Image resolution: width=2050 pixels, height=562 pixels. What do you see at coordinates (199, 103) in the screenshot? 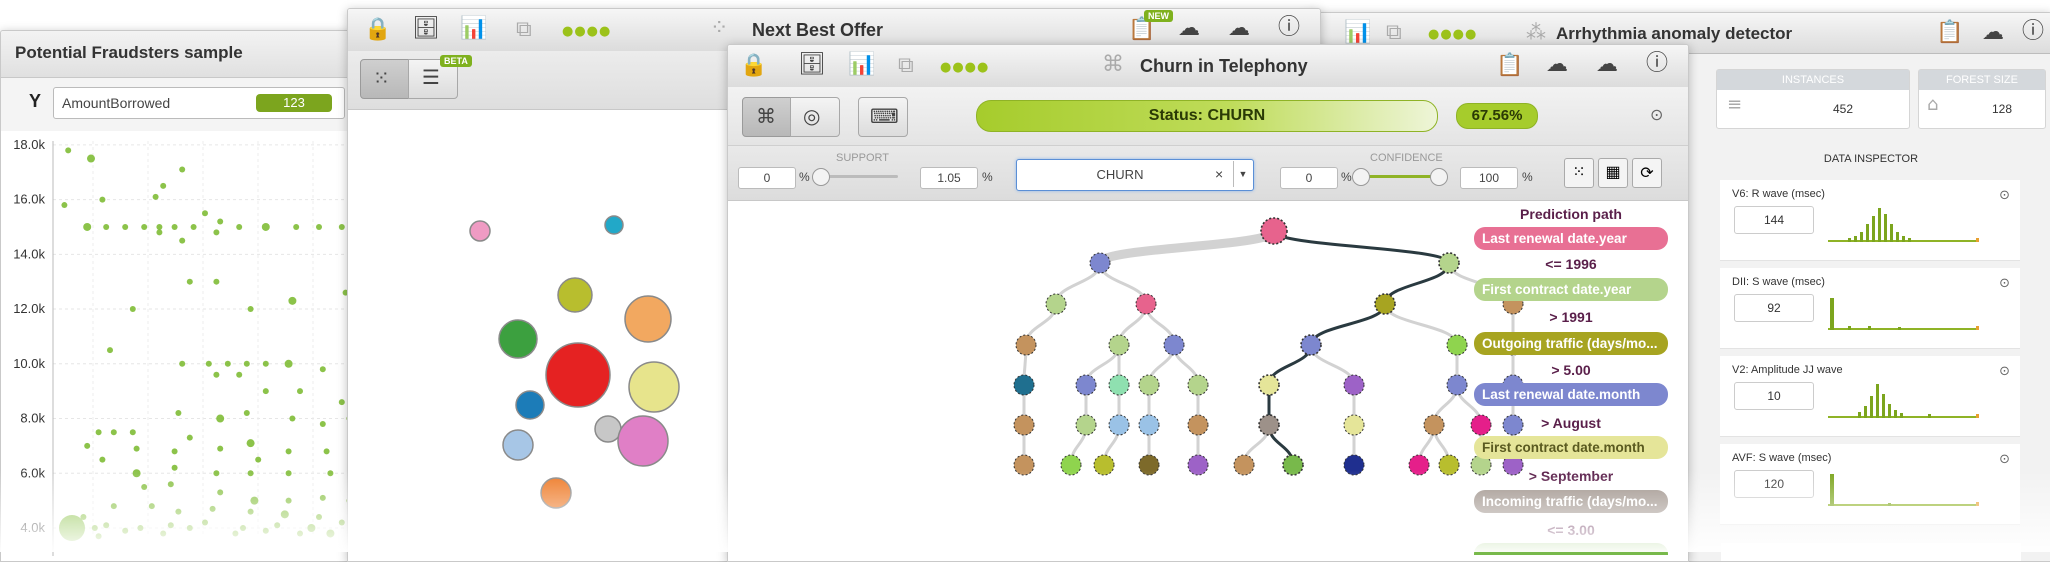
I see `fraudsters-axis-field: AmountBorrowed 123` at bounding box center [199, 103].